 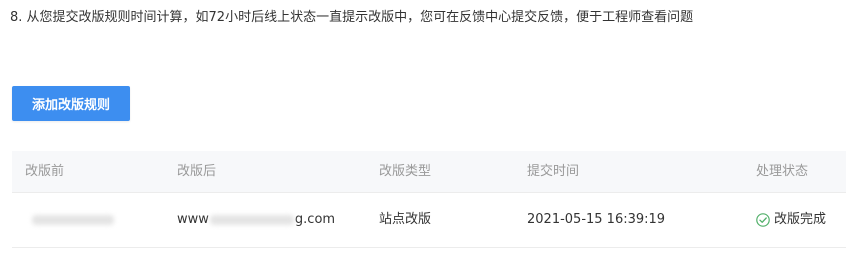 I want to click on redacted-after-url, so click(x=251, y=219).